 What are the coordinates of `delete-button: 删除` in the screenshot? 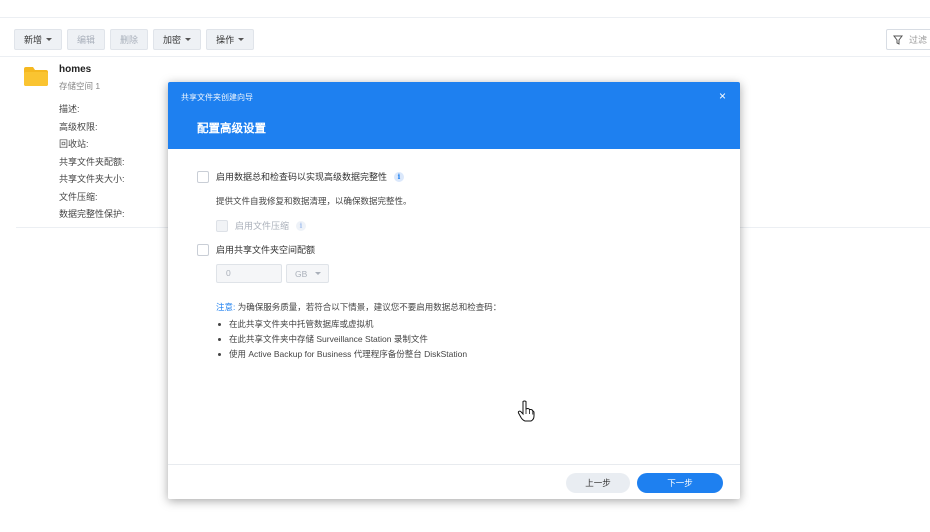 It's located at (129, 39).